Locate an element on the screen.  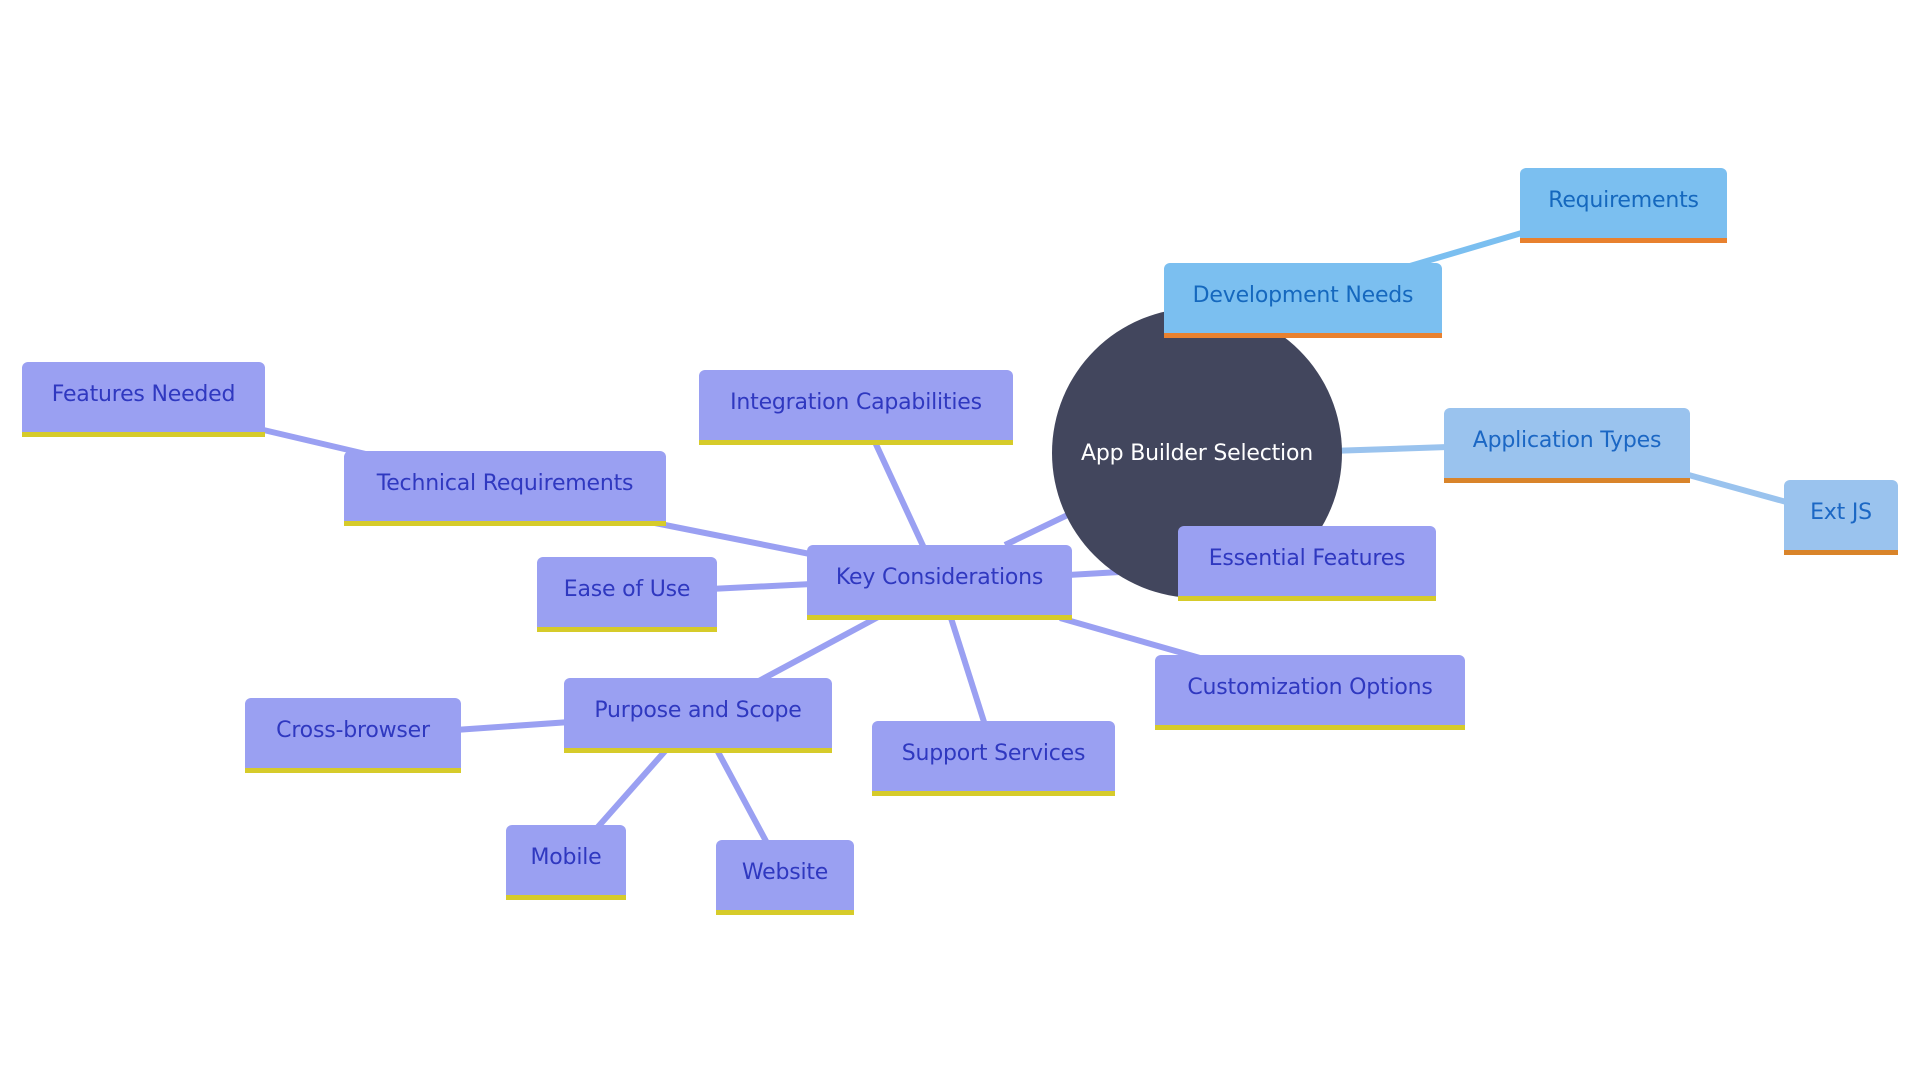
node-label: Application Types is located at coordinates (1567, 440).